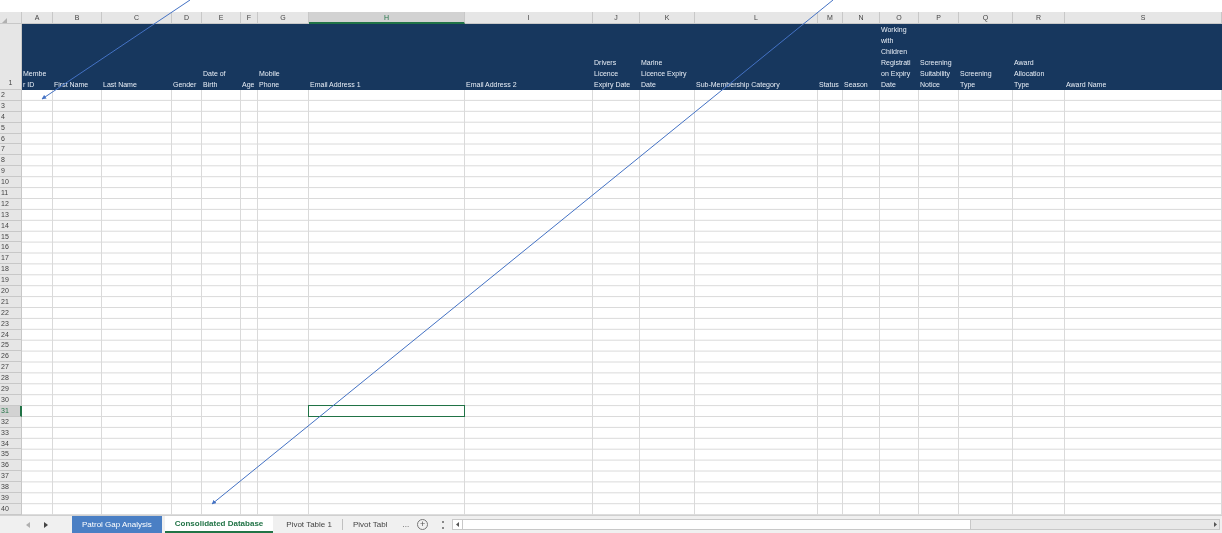 The width and height of the screenshot is (1222, 533). Describe the element at coordinates (309, 524) in the screenshot. I see `sheet-tab: Pivot Table 1` at that location.